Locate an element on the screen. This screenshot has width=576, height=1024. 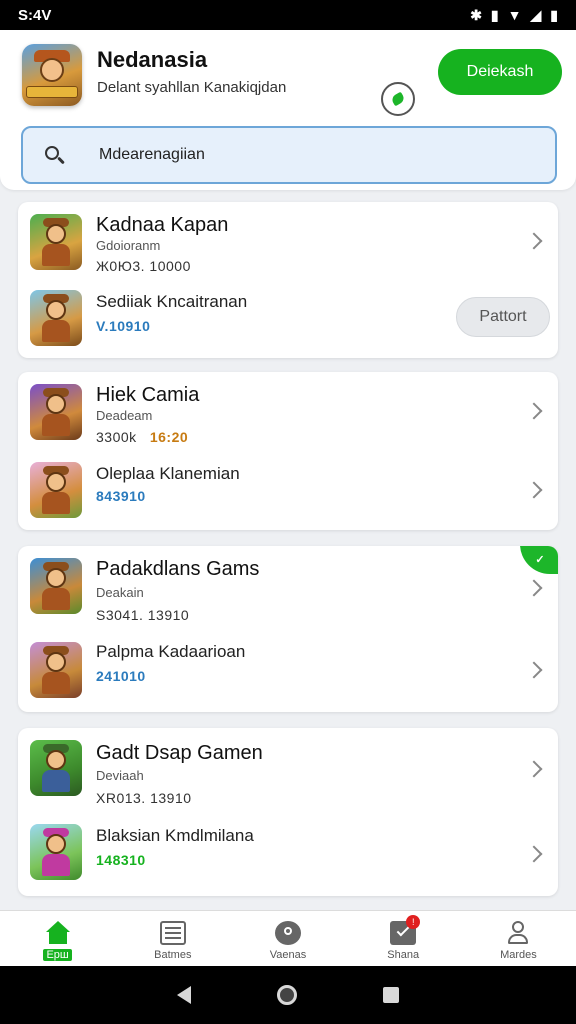
row-meta-count: 3300k is located at coordinates (116, 437).